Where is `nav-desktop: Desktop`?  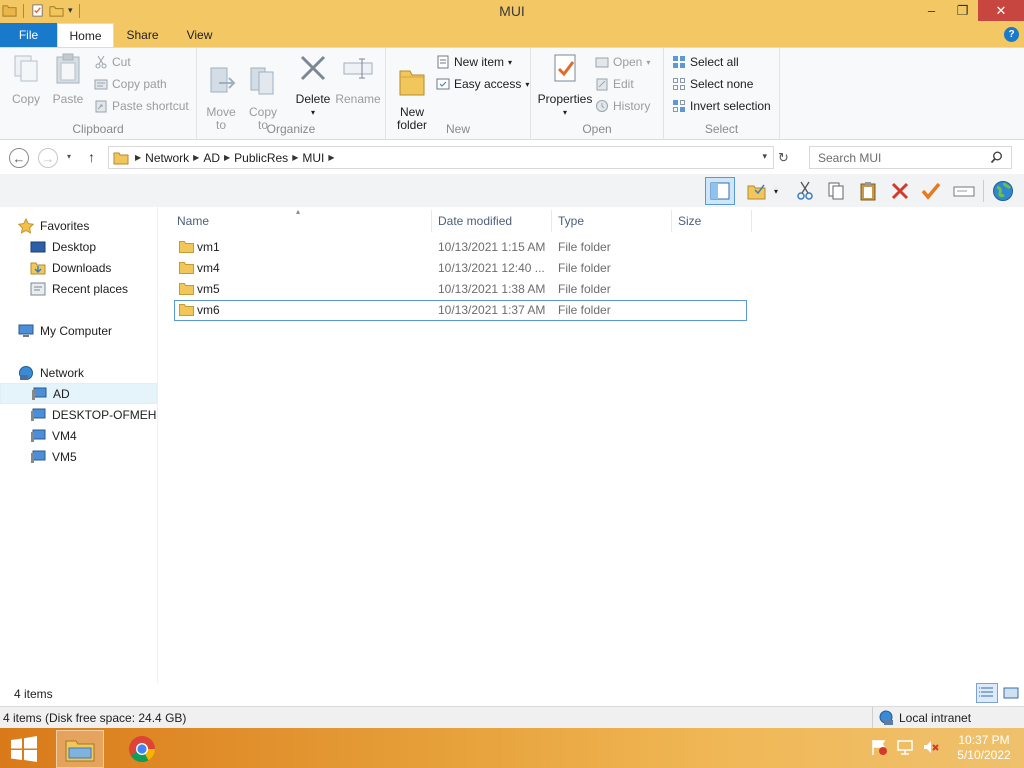
nav-desktop: Desktop is located at coordinates (93, 246).